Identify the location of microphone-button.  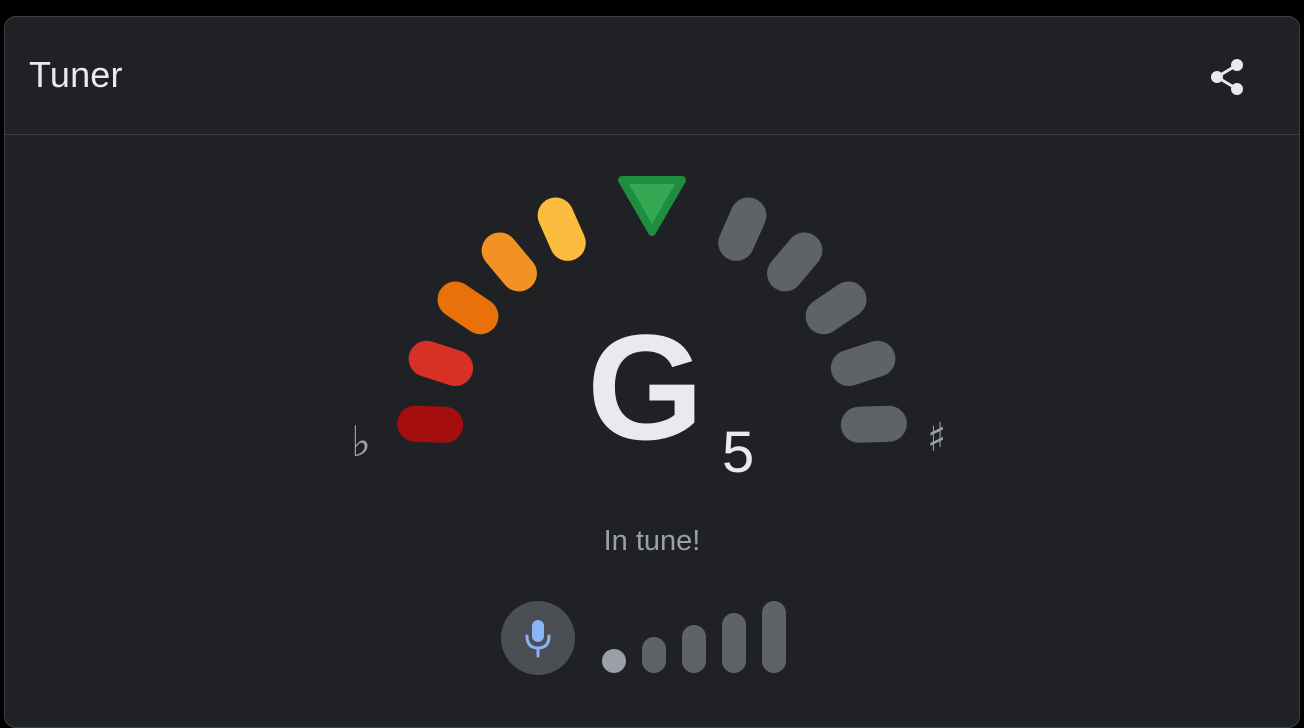
(538, 638).